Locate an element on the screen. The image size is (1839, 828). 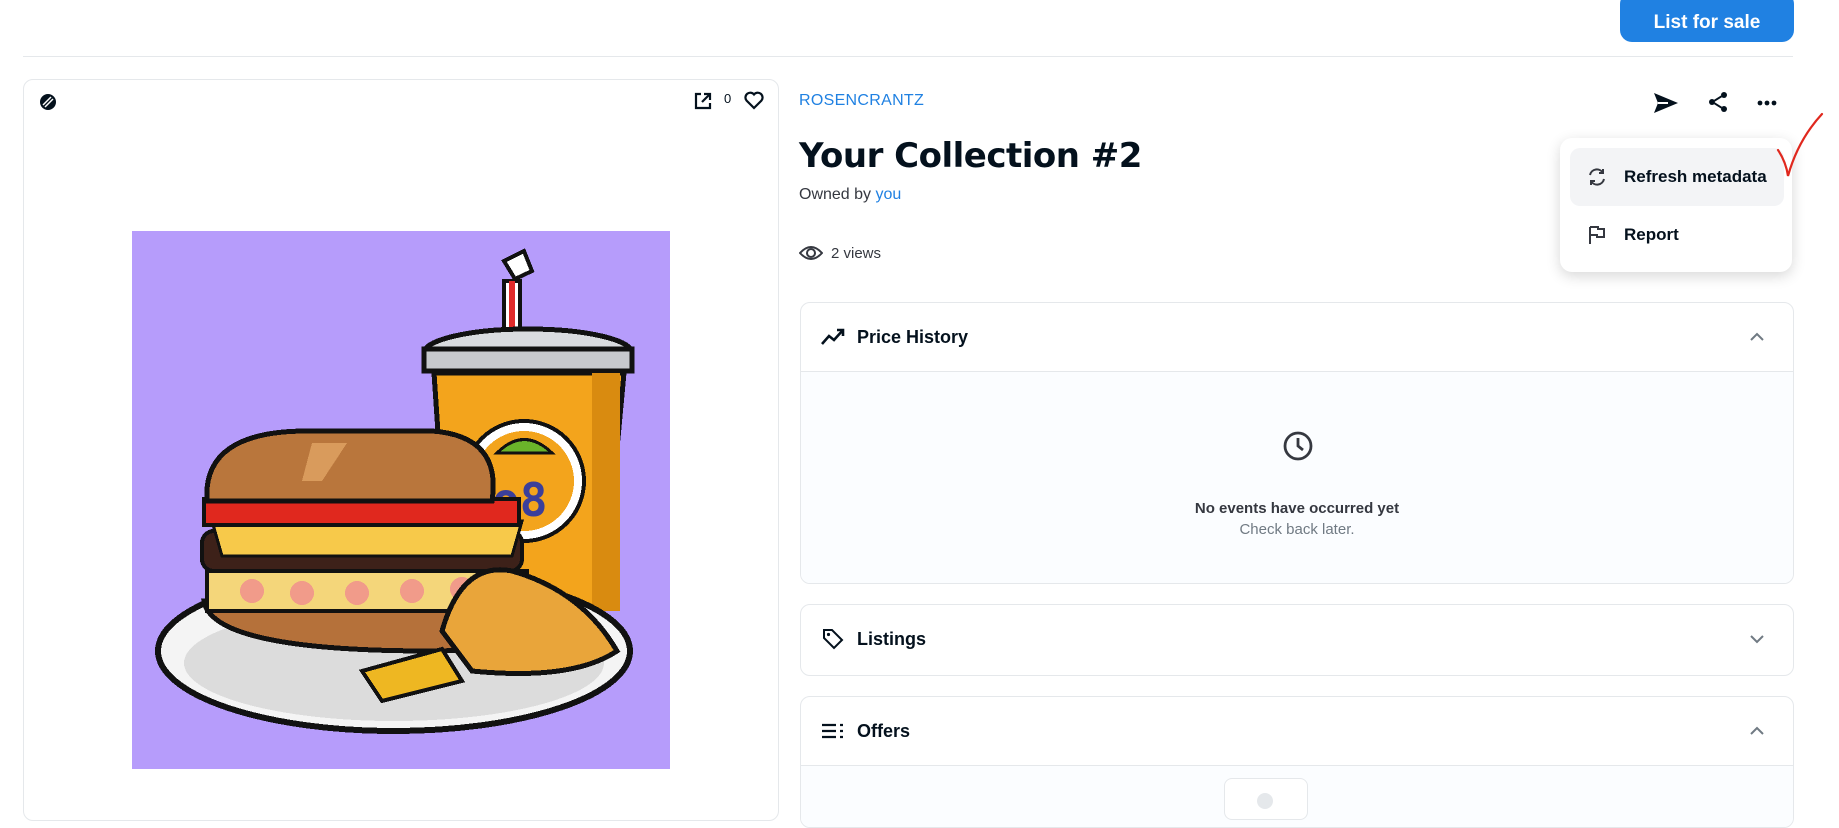
owned-by: Owned by you is located at coordinates (850, 195).